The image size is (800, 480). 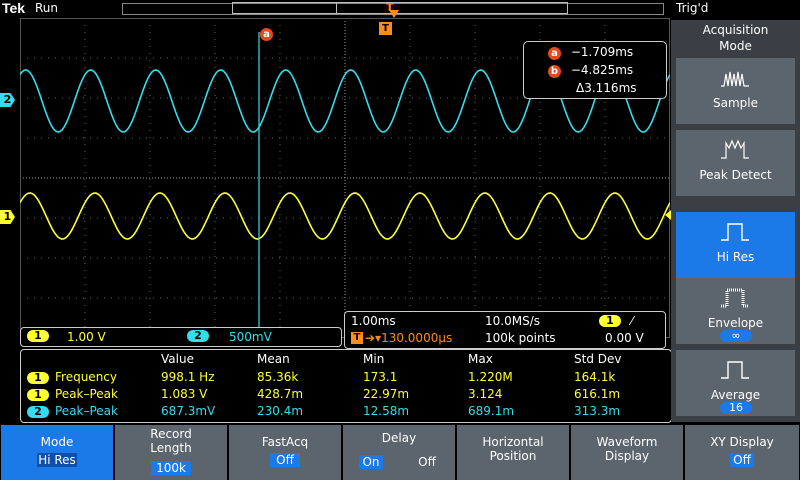 What do you see at coordinates (735, 79) in the screenshot?
I see `sample-icon` at bounding box center [735, 79].